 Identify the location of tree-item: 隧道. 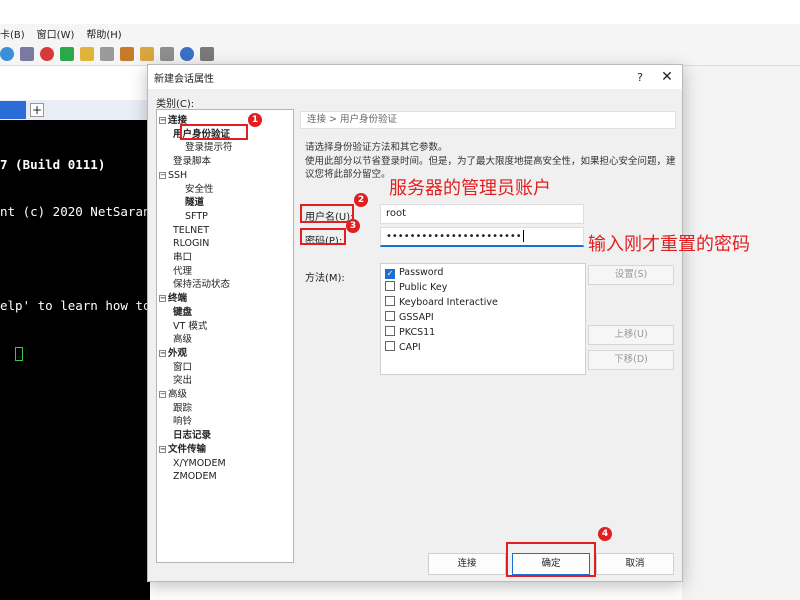
(194, 202).